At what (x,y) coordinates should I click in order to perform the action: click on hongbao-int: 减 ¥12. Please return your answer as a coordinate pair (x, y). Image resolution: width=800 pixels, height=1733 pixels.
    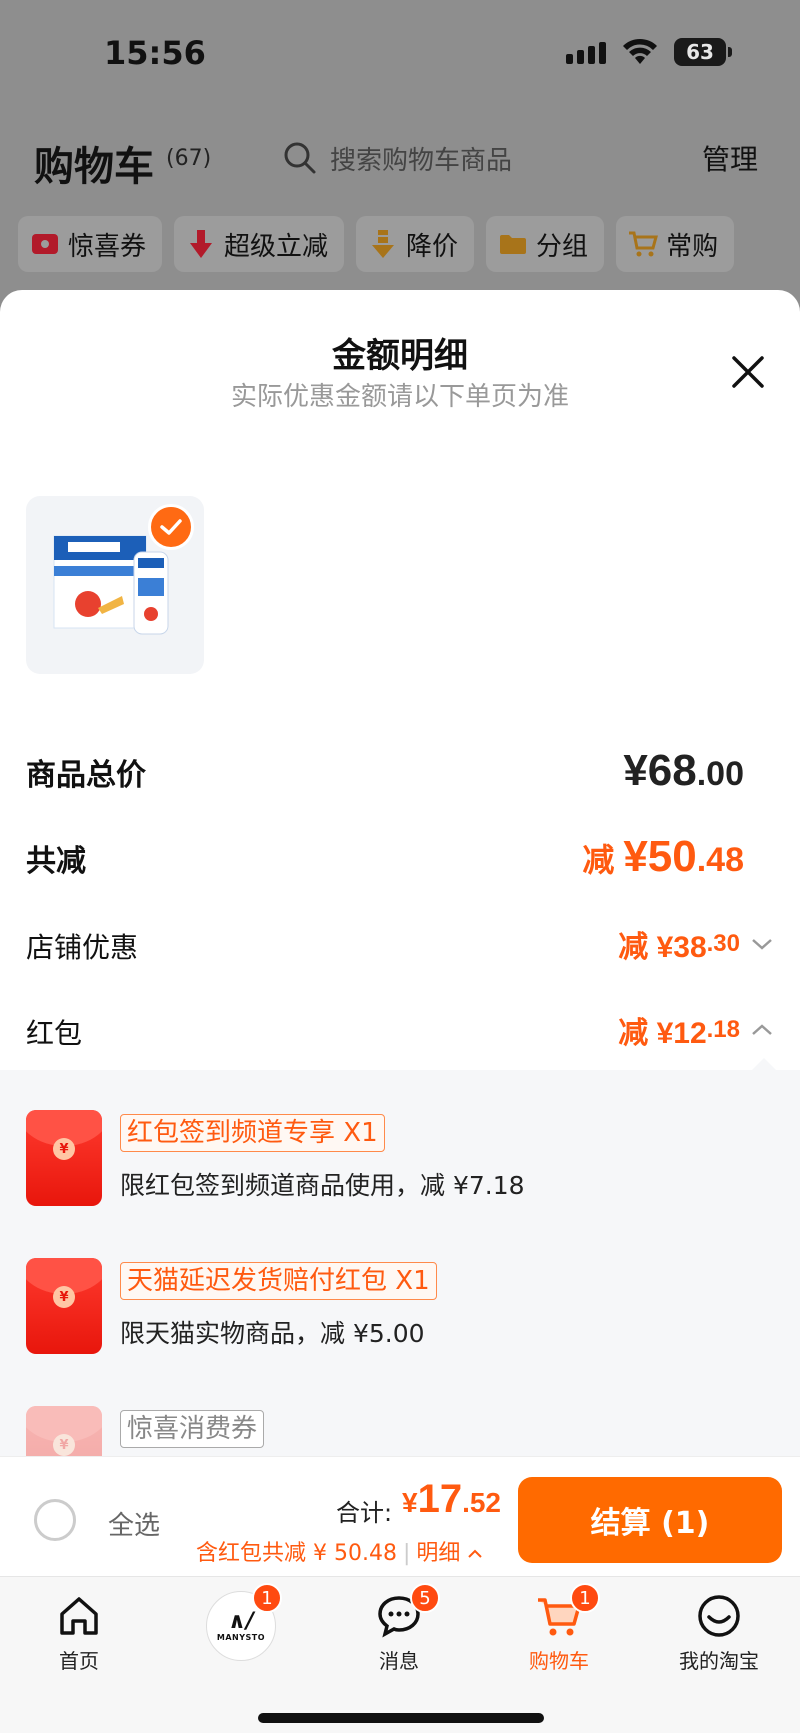
    Looking at the image, I should click on (662, 1033).